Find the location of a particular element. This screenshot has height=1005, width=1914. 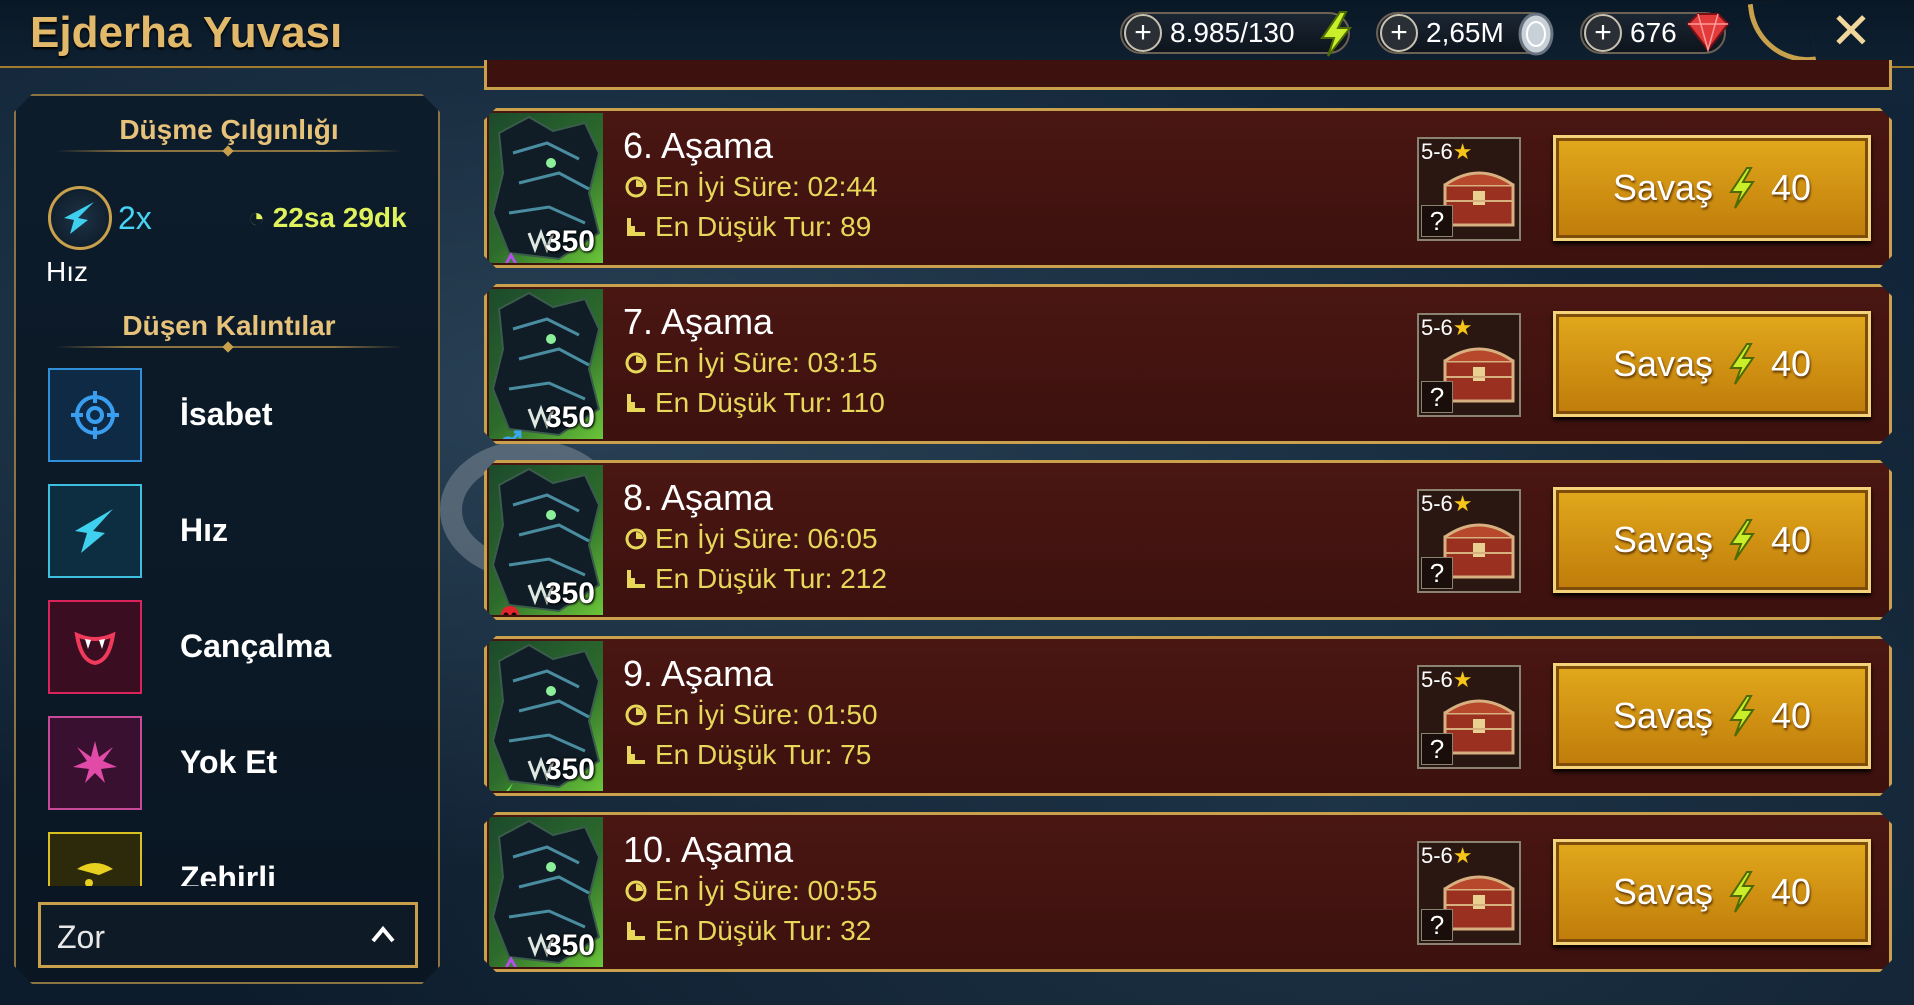

stage-name: 6. Aşama is located at coordinates (698, 145).